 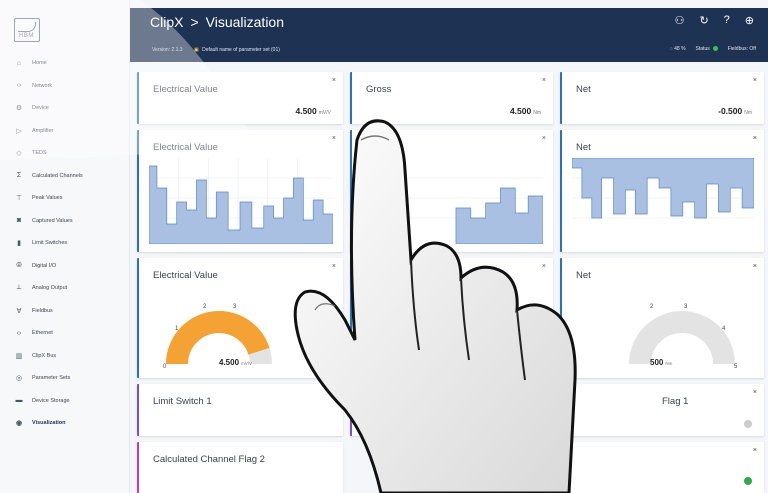 What do you see at coordinates (19, 265) in the screenshot?
I see `digital-io-icon: ⦾` at bounding box center [19, 265].